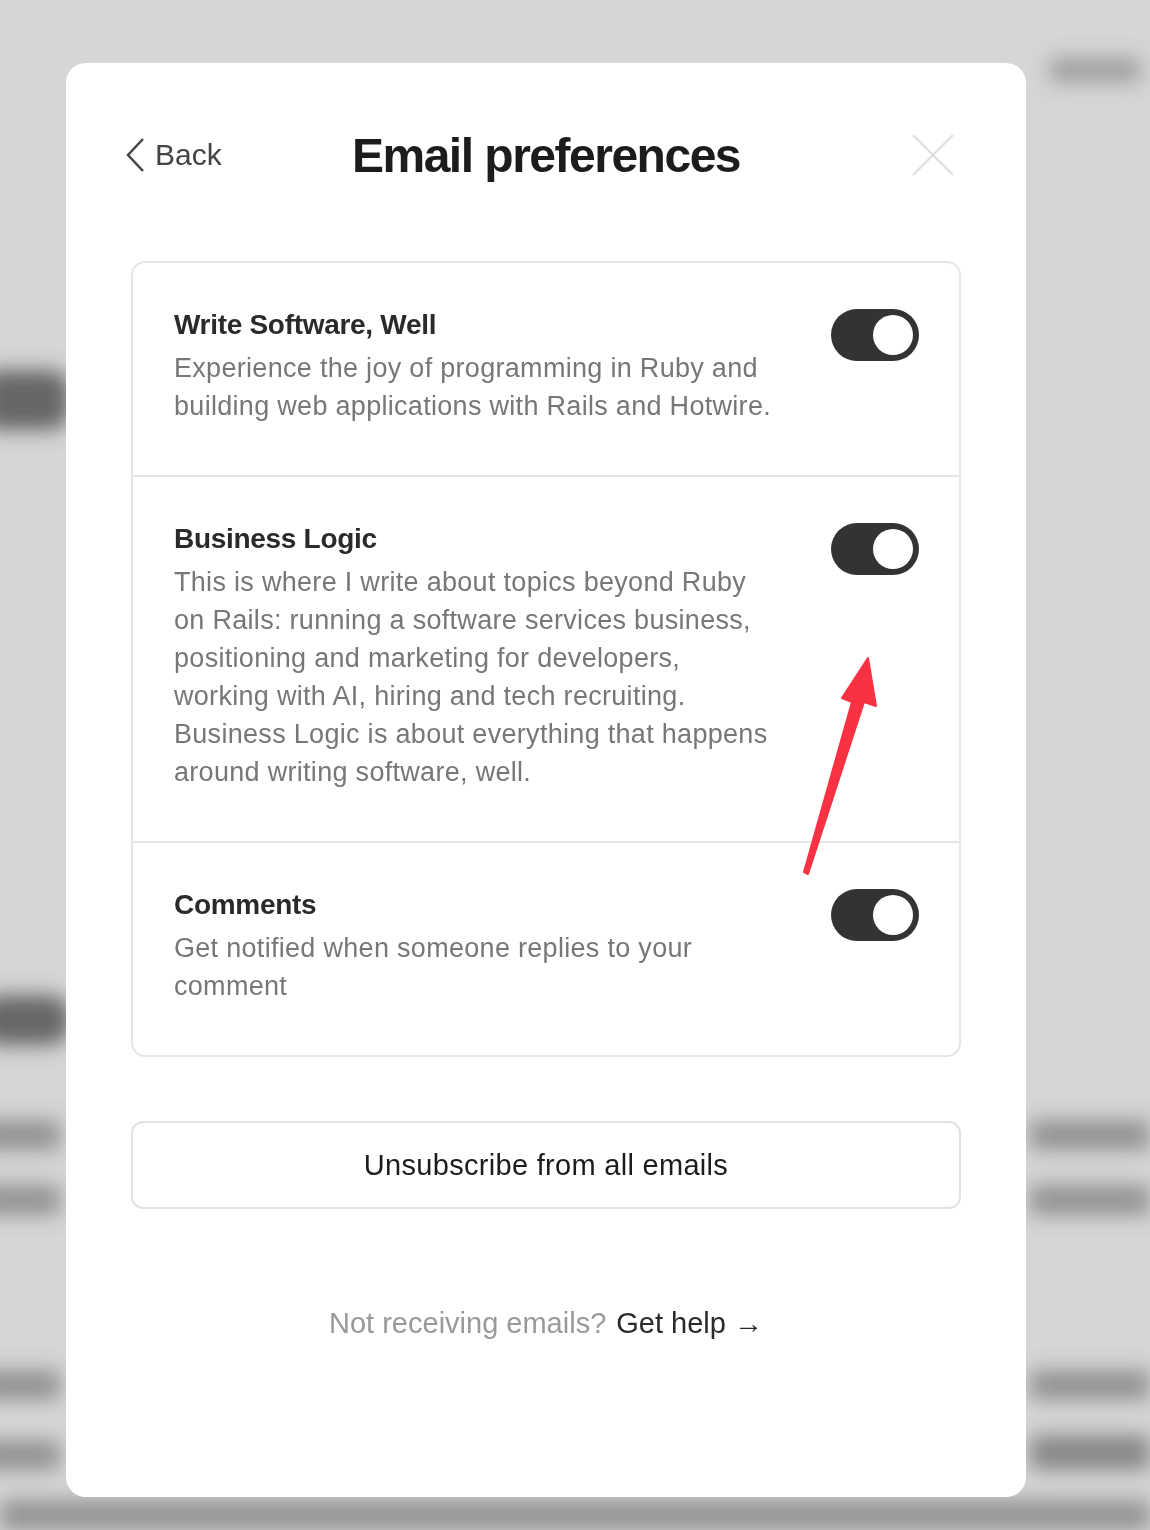 This screenshot has width=1150, height=1530. I want to click on unsubscribe-button: Unsubscribe from all emails, so click(546, 1165).